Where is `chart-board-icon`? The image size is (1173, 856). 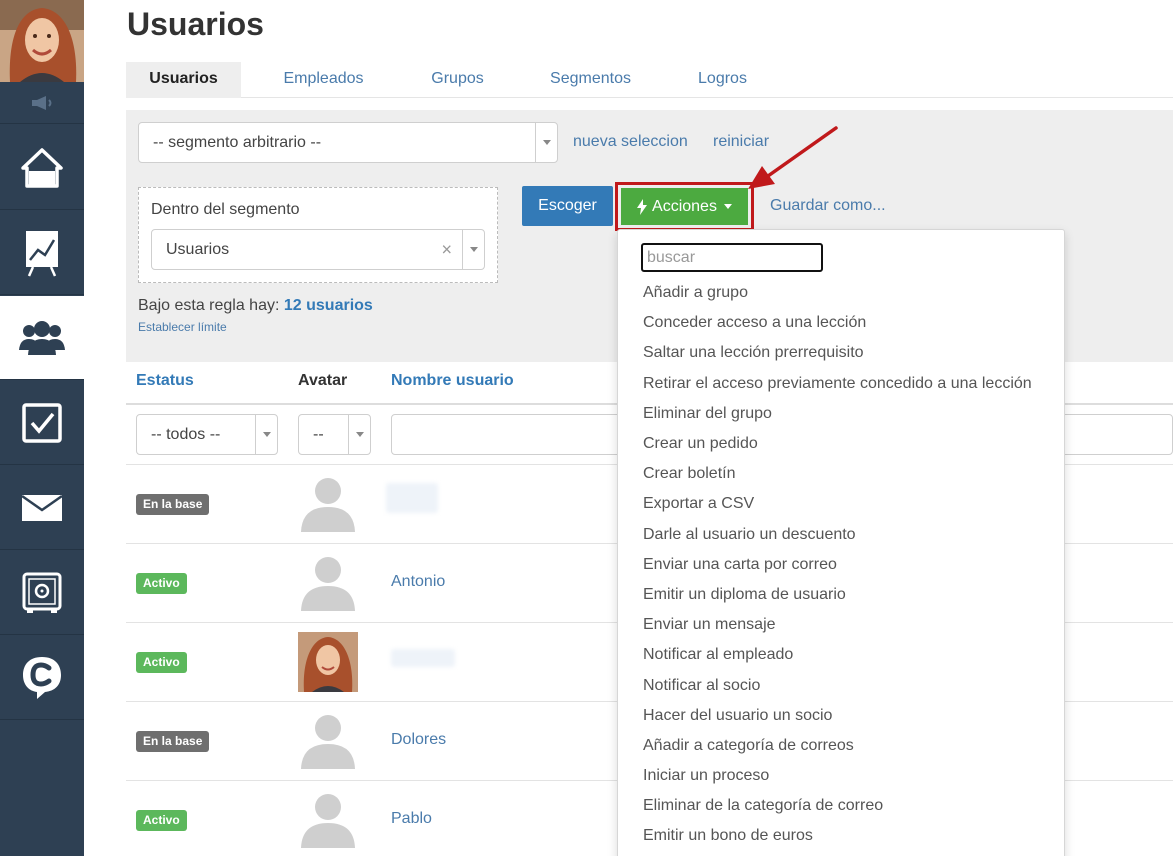
chart-board-icon is located at coordinates (42, 253).